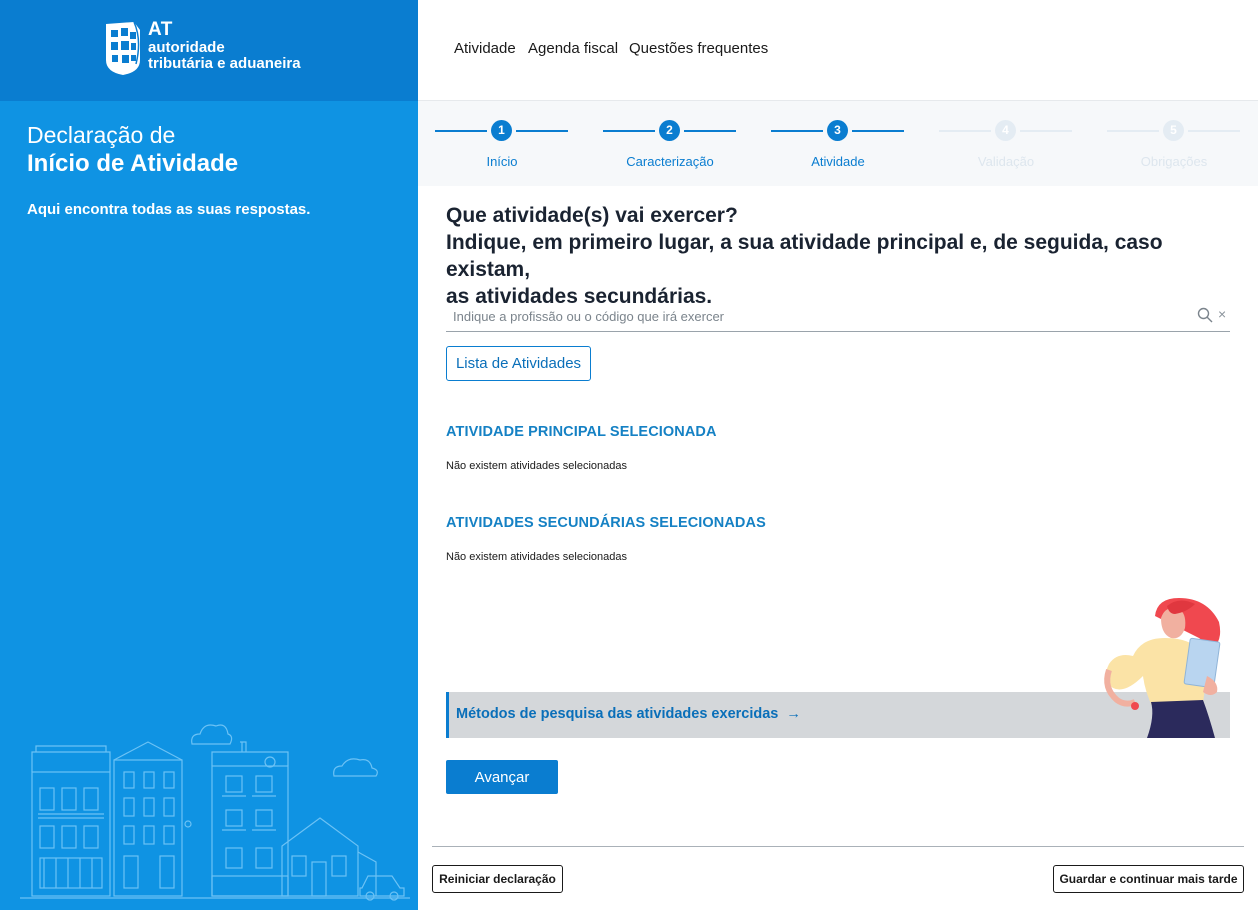 The width and height of the screenshot is (1258, 910). I want to click on principal-activity-heading: ATIVIDADE PRINCIPAL SELECIONADA, so click(581, 432).